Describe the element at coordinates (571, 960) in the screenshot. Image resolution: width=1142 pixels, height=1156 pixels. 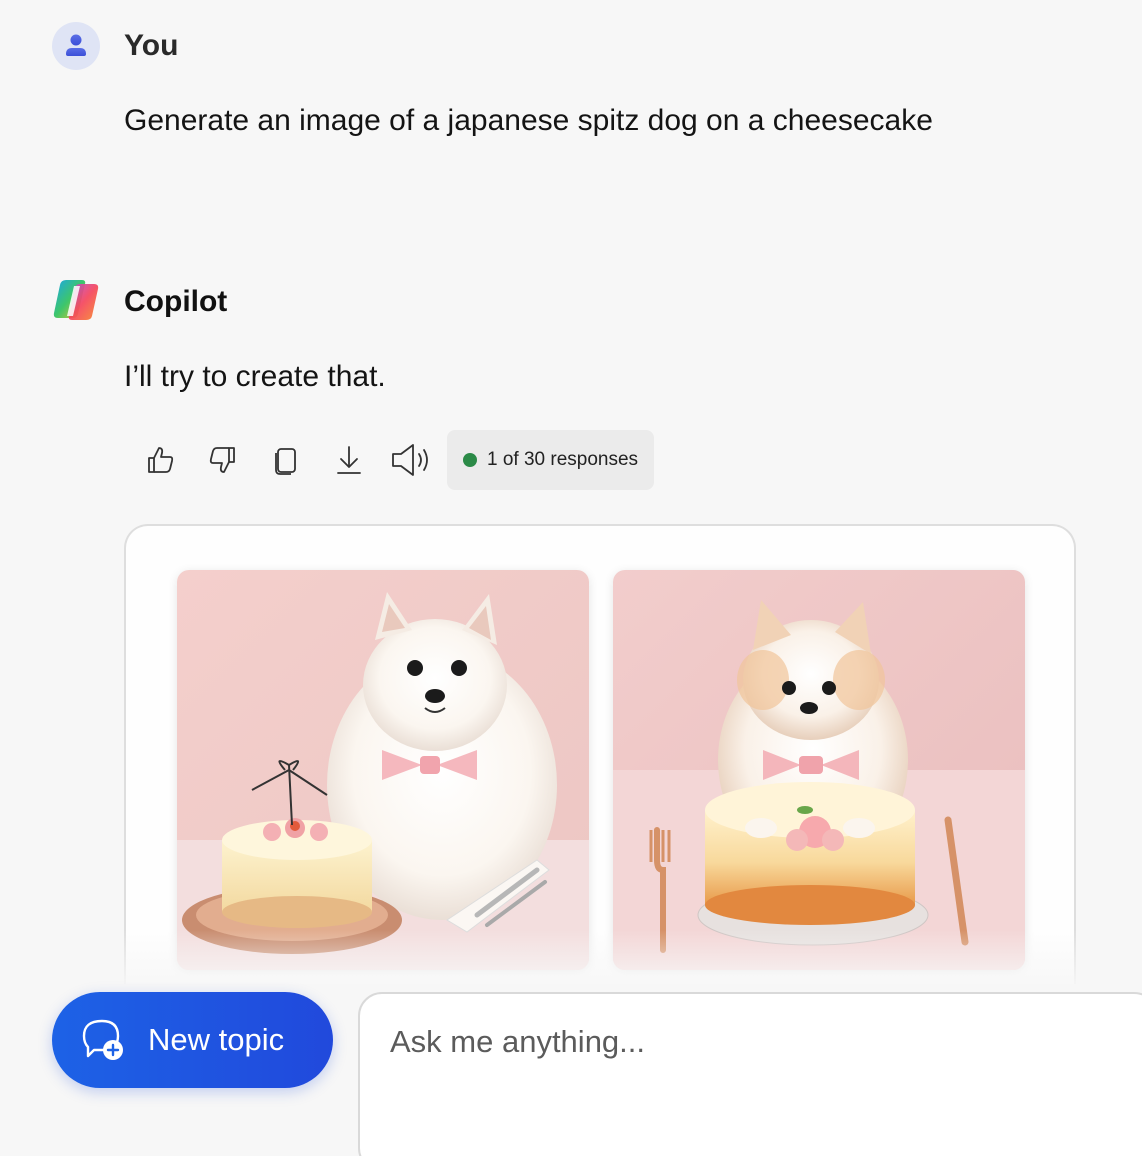
I see `content-fade` at that location.